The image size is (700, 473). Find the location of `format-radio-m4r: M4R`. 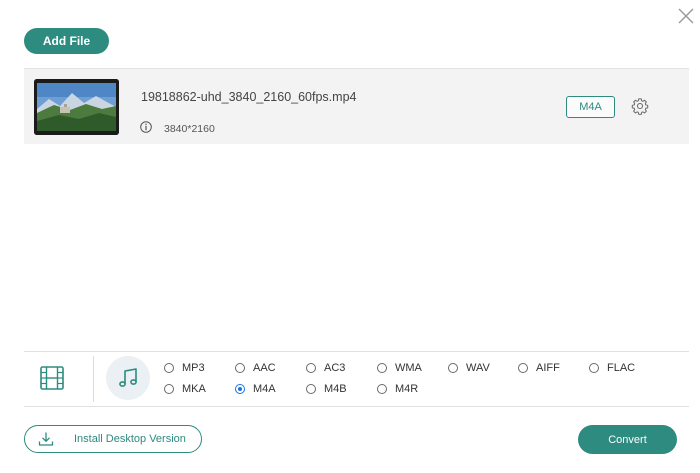

format-radio-m4r: M4R is located at coordinates (397, 389).